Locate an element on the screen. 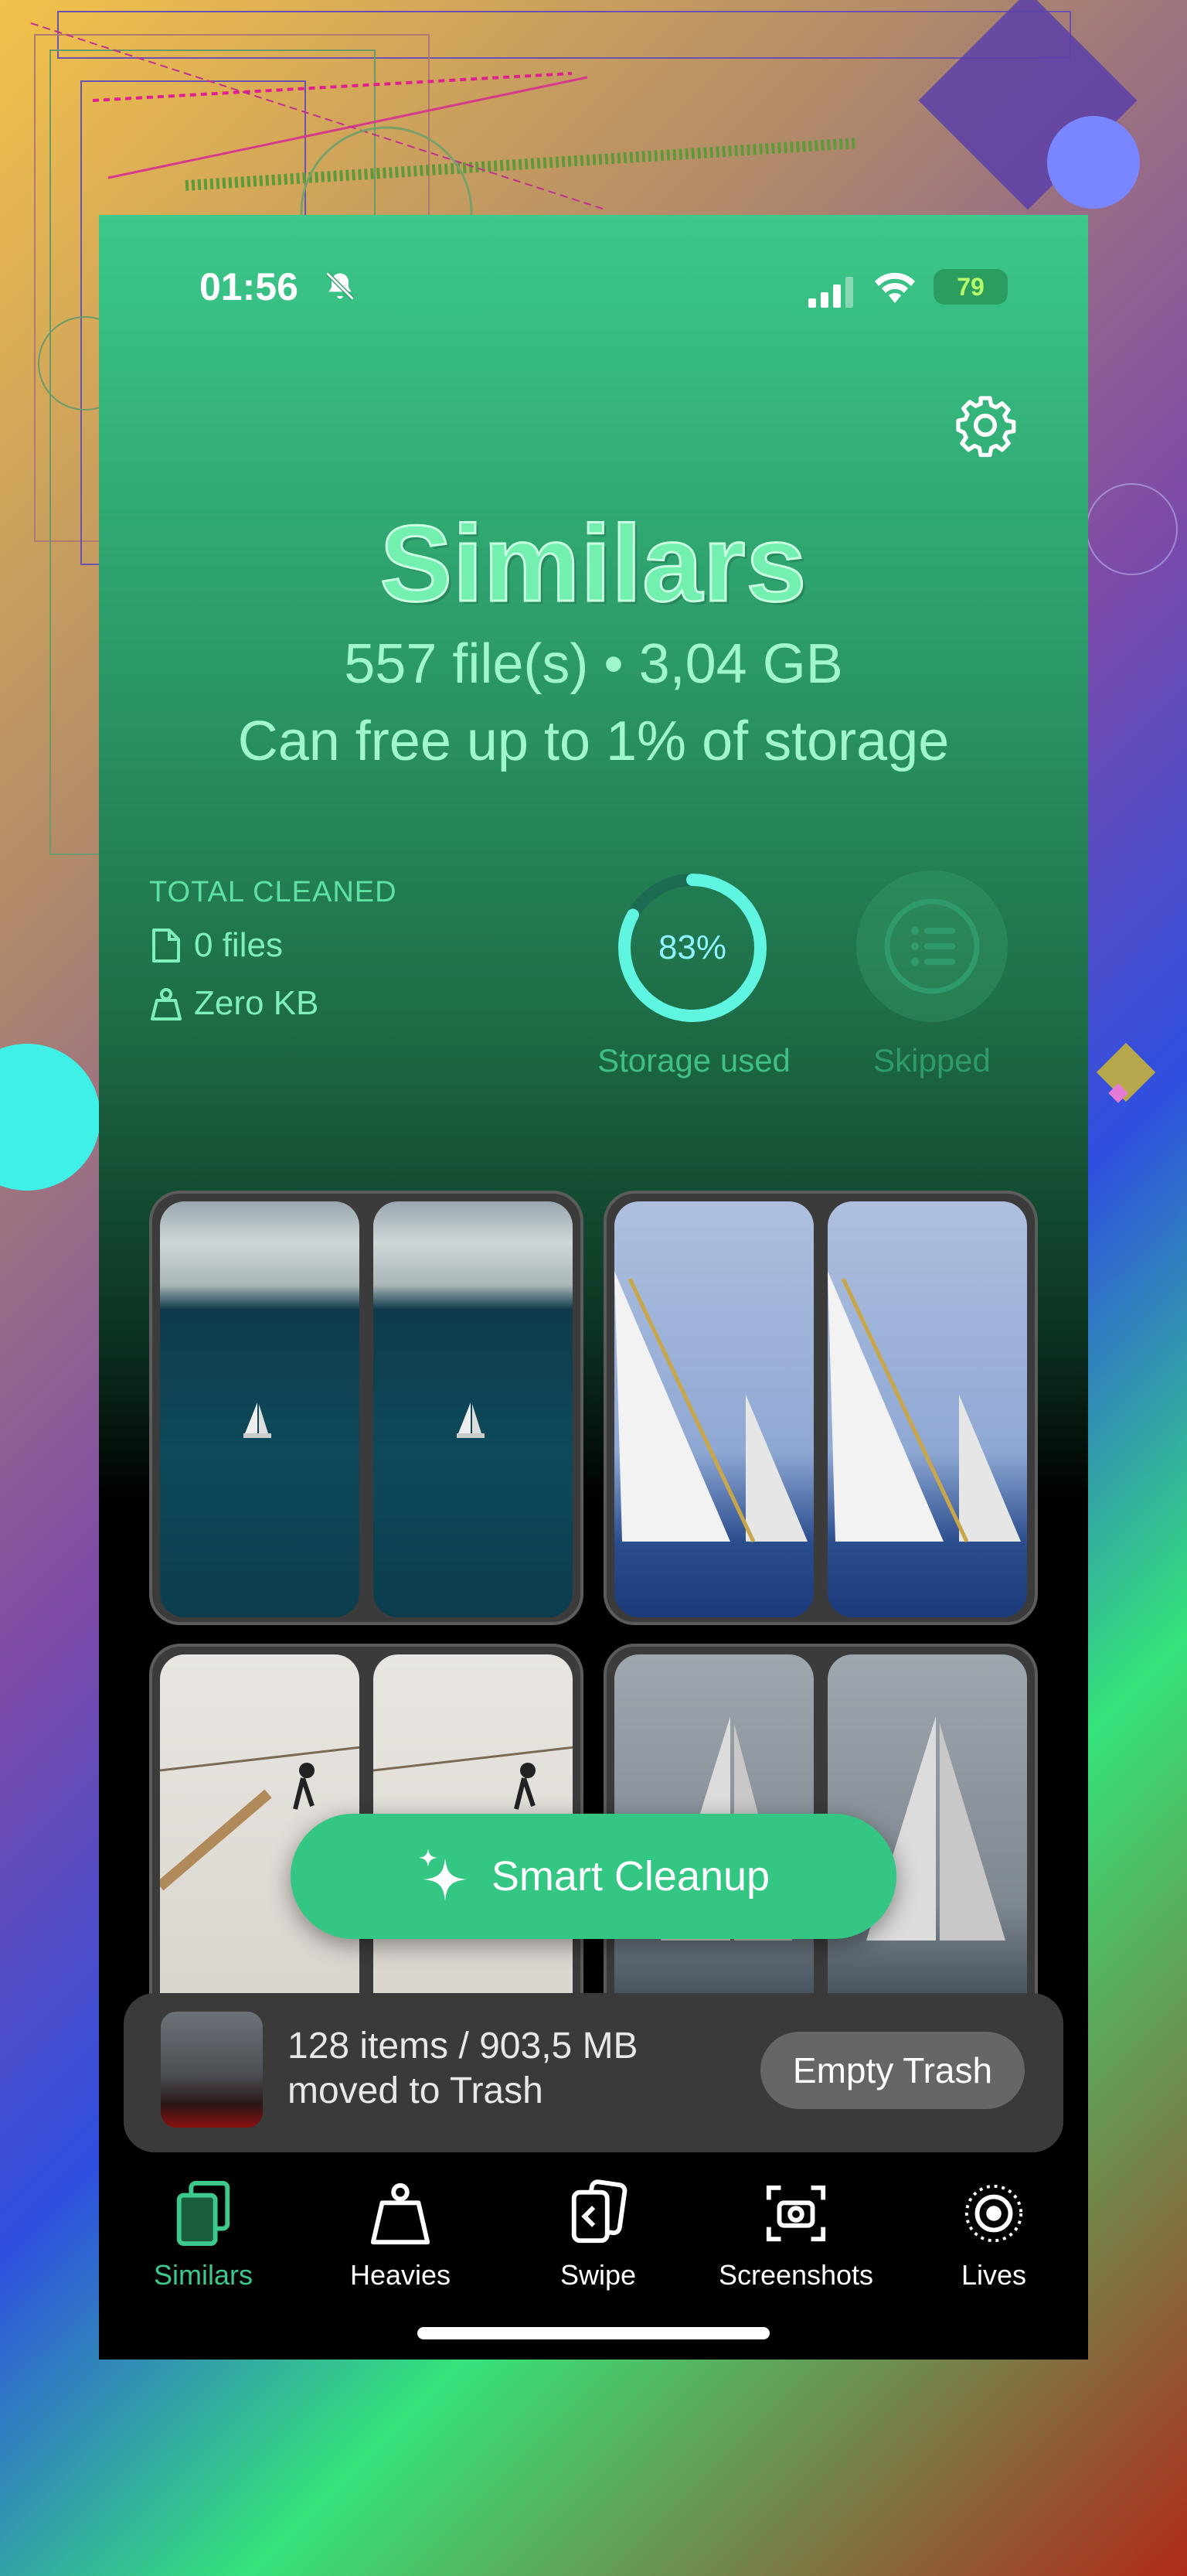  tab-lives: Lives is located at coordinates (994, 2235).